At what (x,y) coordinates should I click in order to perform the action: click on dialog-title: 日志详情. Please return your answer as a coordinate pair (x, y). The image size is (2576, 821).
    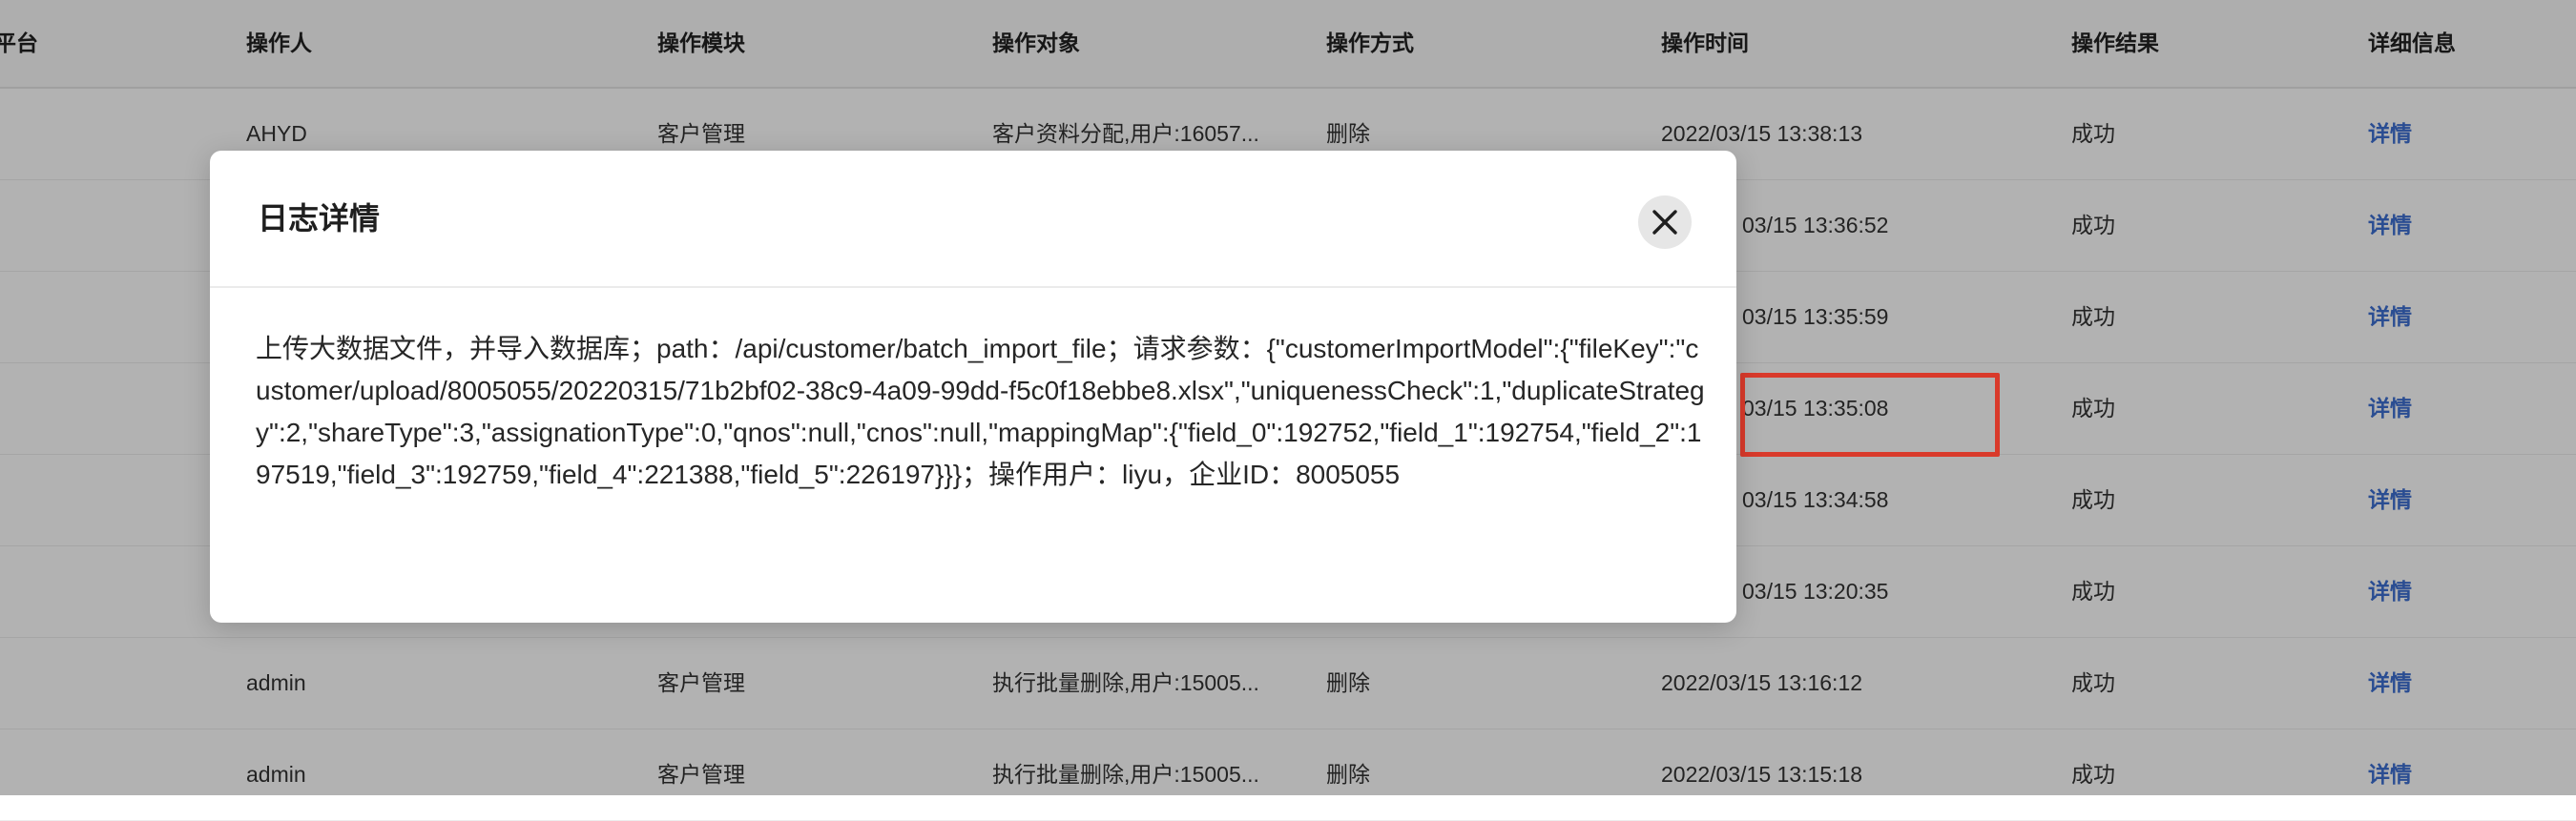
    Looking at the image, I should click on (319, 219).